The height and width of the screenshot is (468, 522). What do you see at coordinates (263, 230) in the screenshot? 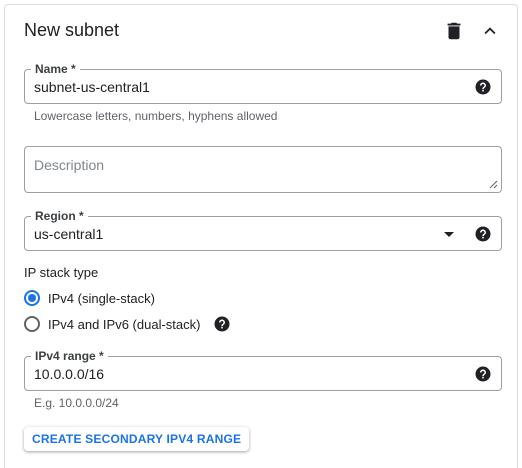
I see `region-select: Region * us-central1` at bounding box center [263, 230].